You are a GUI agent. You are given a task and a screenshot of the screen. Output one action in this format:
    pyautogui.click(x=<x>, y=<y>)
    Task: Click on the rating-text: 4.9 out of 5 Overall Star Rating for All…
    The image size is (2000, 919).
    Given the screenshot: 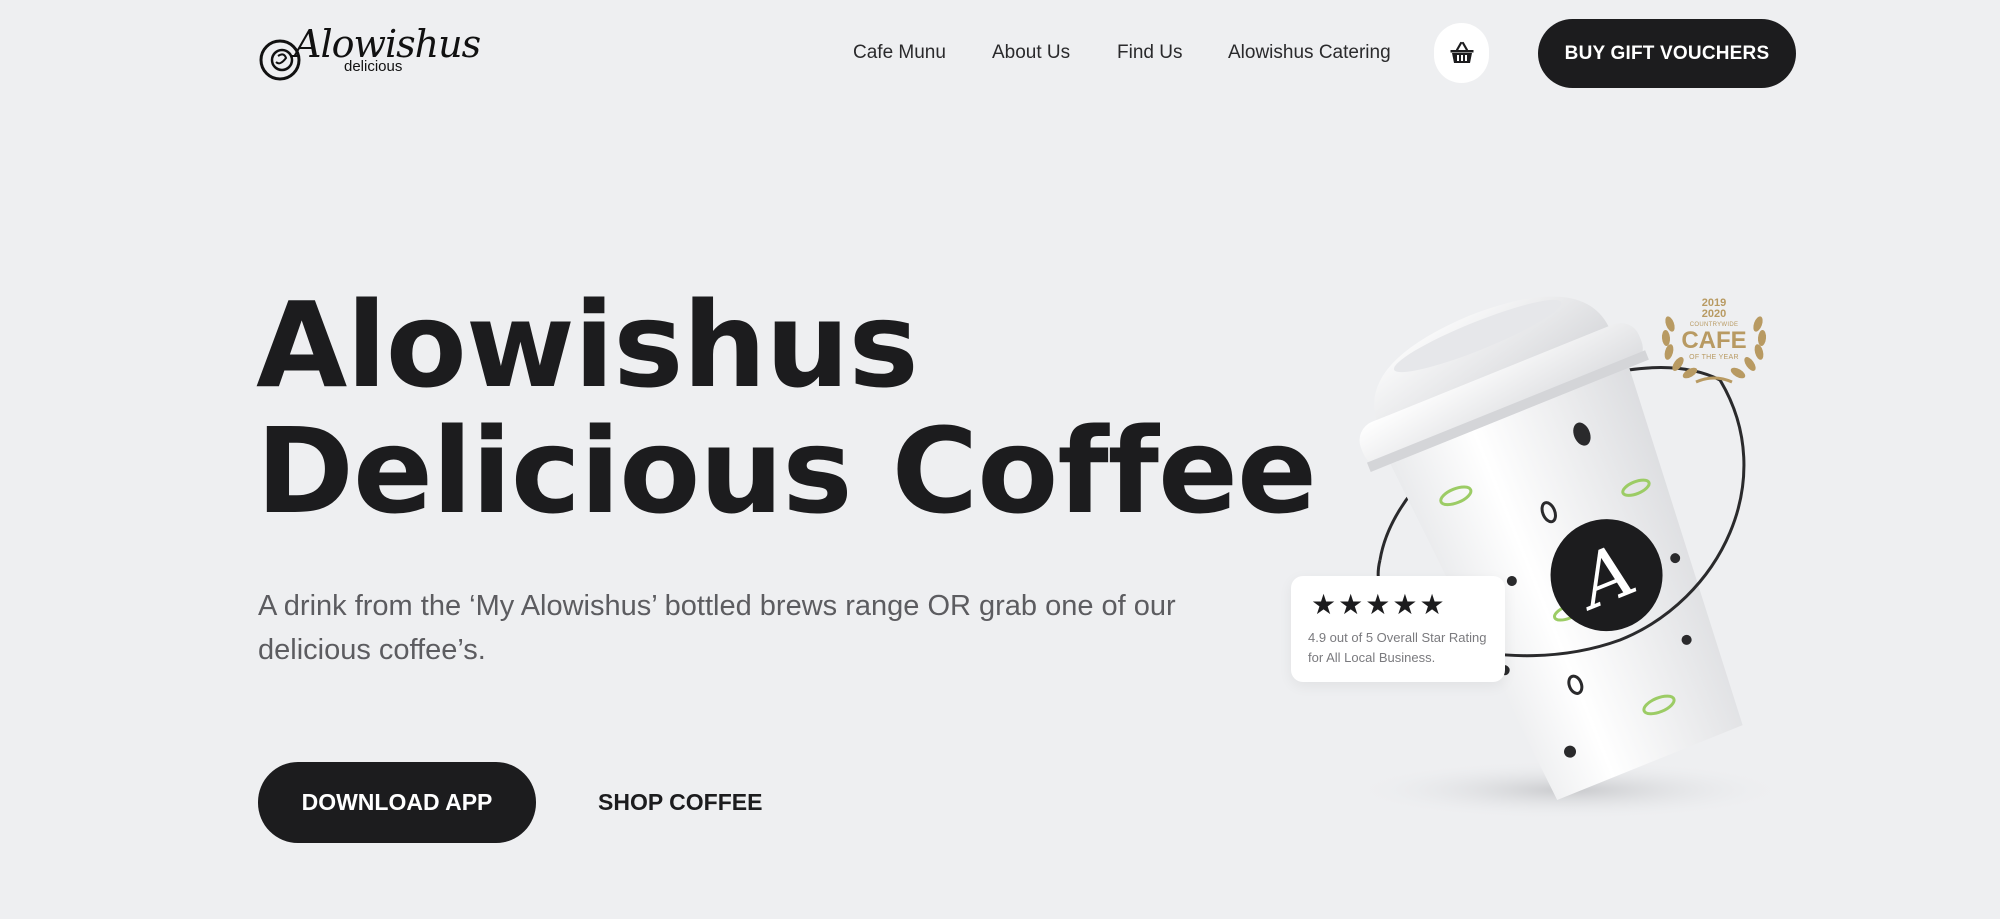 What is the action you would take?
    pyautogui.click(x=1397, y=647)
    